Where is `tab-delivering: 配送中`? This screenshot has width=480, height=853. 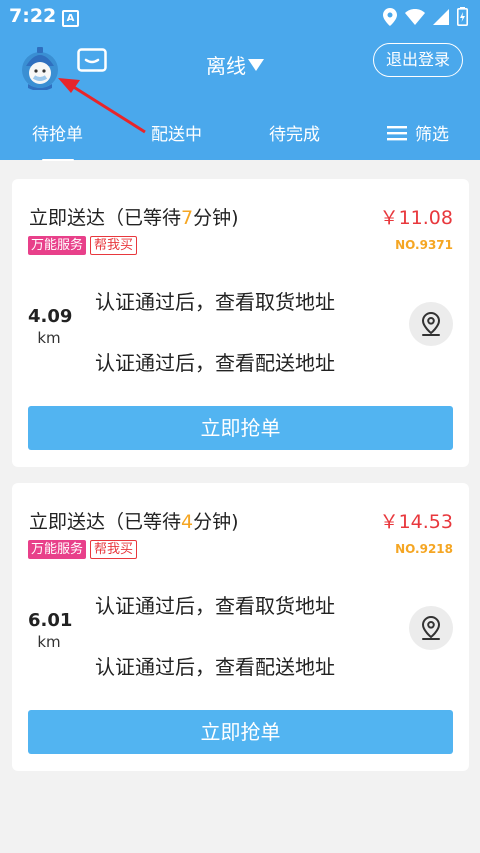 tab-delivering: 配送中 is located at coordinates (176, 132).